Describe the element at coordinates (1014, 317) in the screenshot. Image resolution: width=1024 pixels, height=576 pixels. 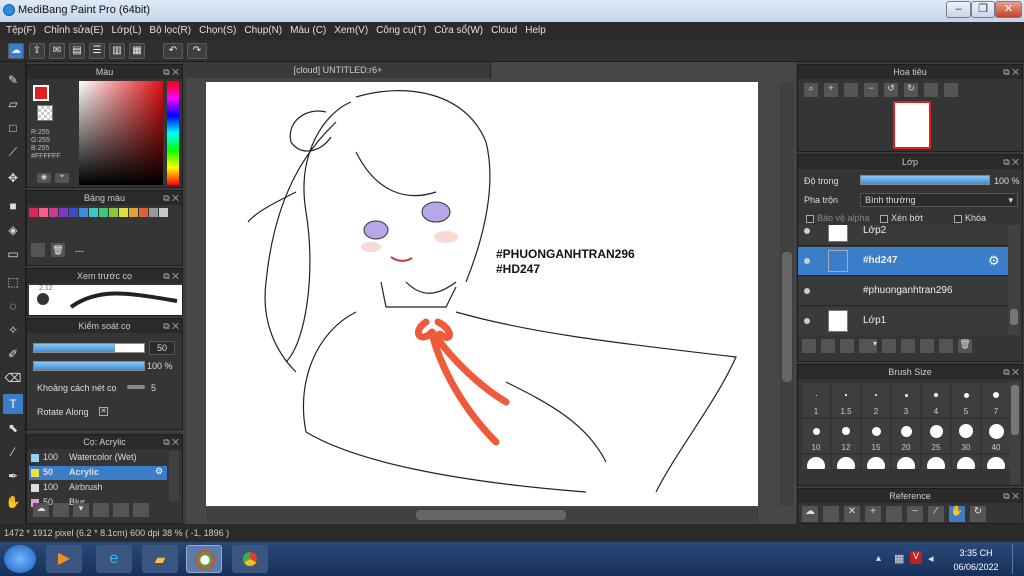
I see `layer-scroll-thumb` at that location.